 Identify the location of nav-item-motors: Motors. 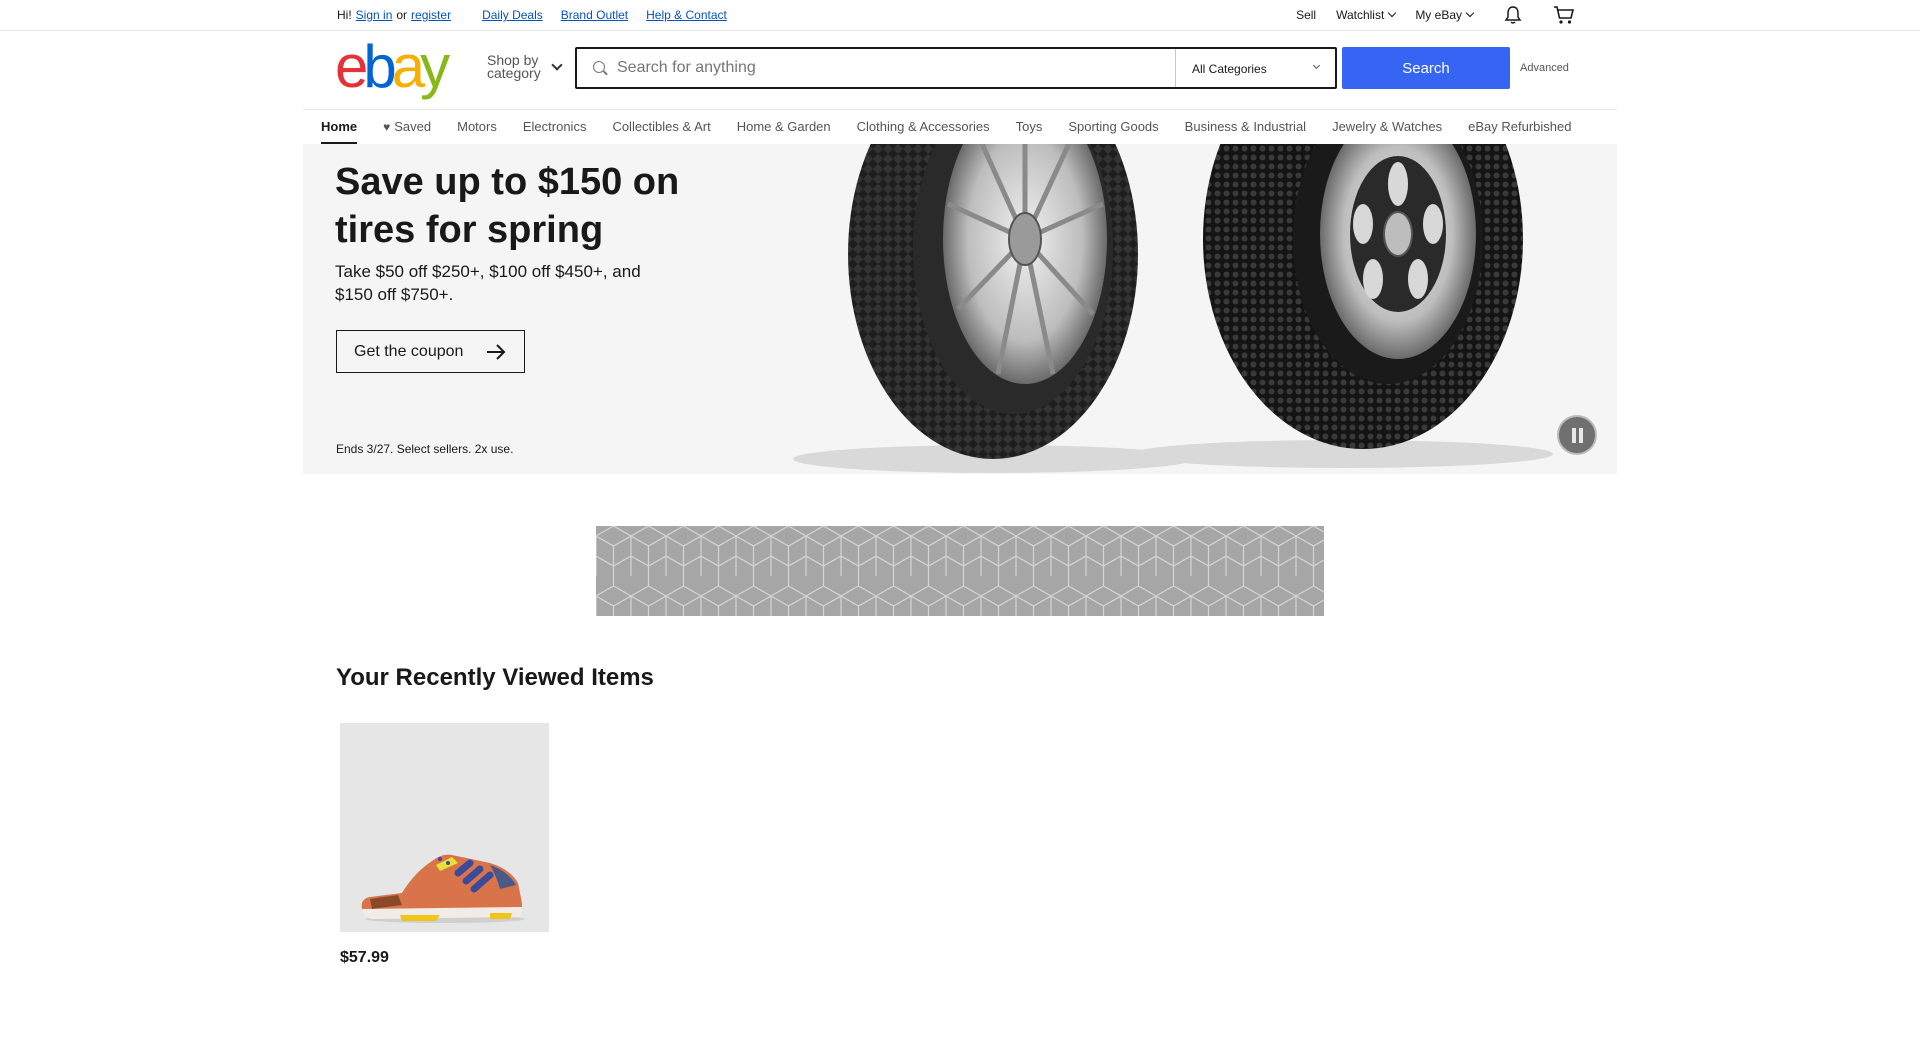
(477, 126).